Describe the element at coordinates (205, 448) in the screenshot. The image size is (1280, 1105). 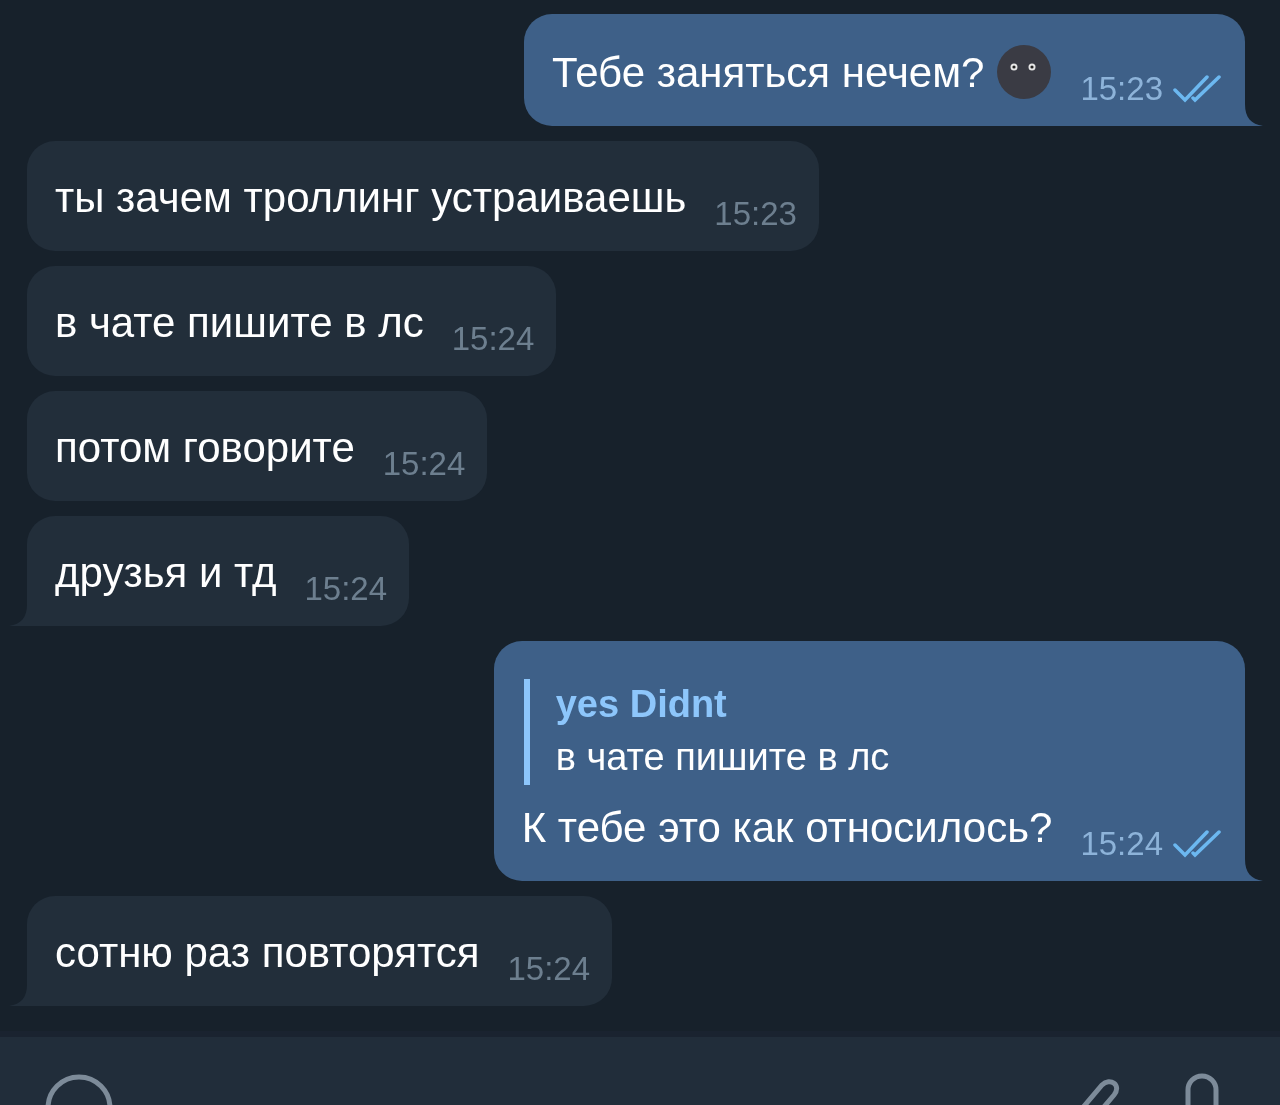
I see `message-text: потом говорите` at that location.